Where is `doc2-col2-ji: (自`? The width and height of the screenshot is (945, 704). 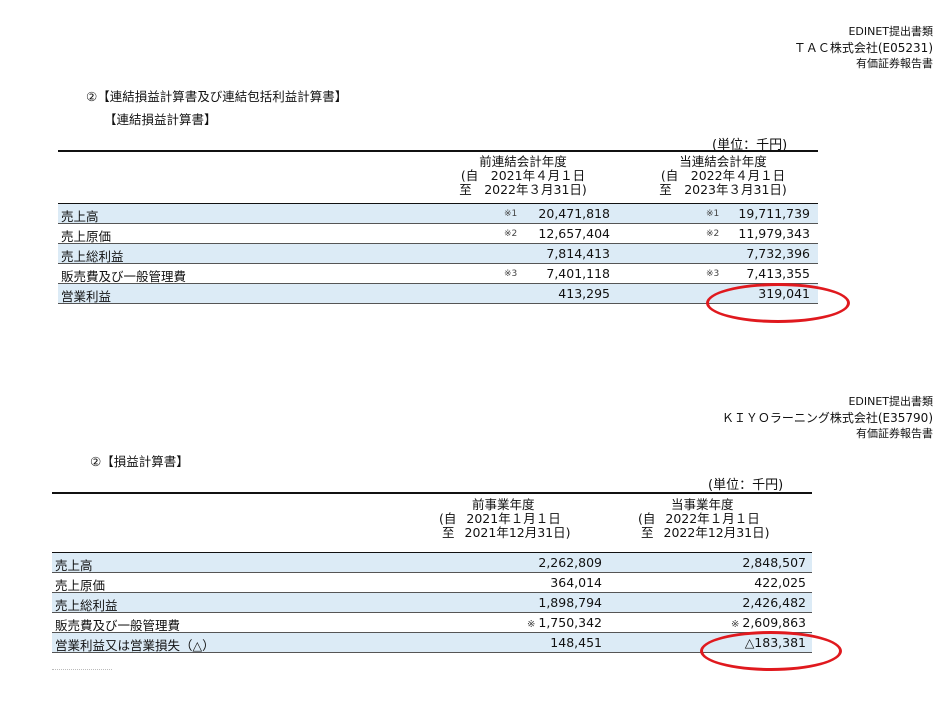 doc2-col2-ji: (自 is located at coordinates (647, 518).